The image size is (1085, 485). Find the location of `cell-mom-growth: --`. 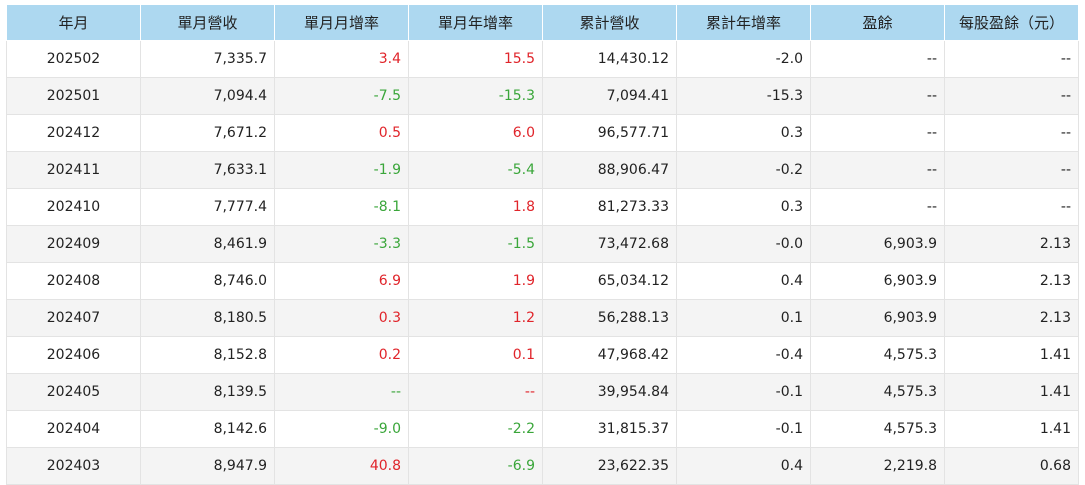

cell-mom-growth: -- is located at coordinates (341, 392).